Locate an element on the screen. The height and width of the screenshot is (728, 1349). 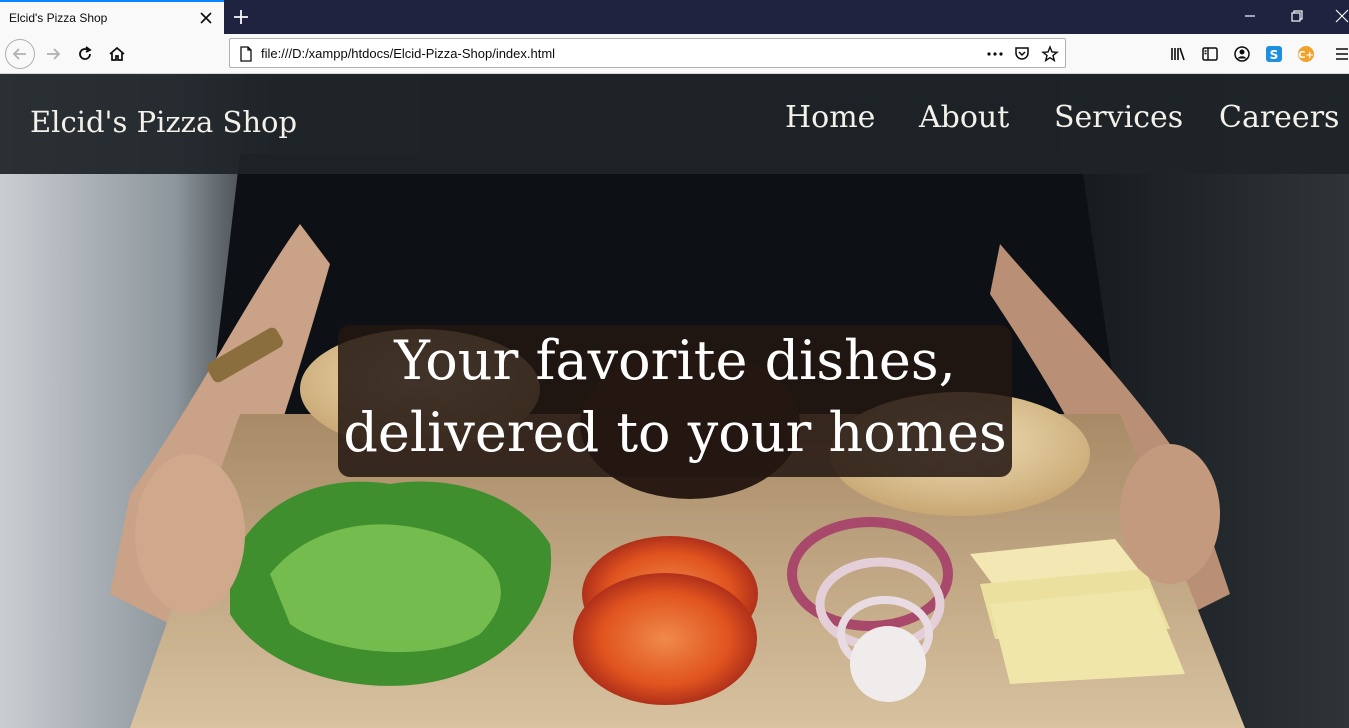
nav-link-about: About is located at coordinates (964, 117).